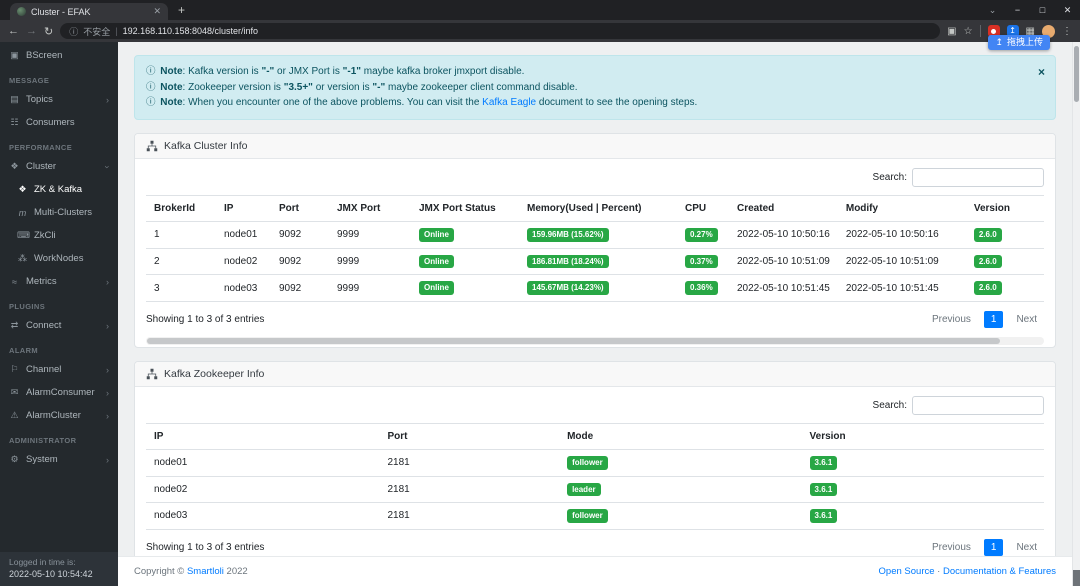 The width and height of the screenshot is (1080, 586). I want to click on browser-tab-bar: Cluster - EFAK ✕ + ⌄ − □ ✕, so click(540, 10).